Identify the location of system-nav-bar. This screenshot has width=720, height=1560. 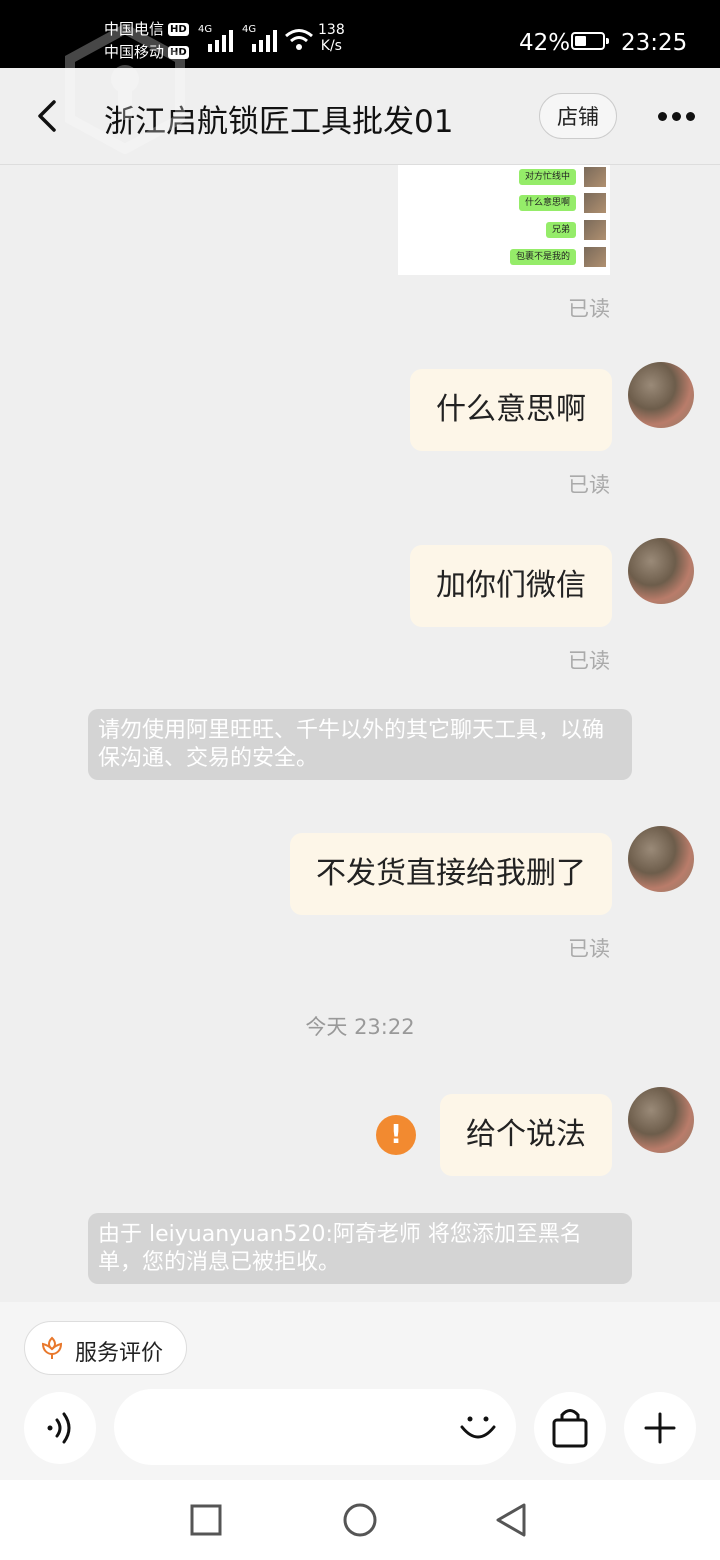
(360, 1520).